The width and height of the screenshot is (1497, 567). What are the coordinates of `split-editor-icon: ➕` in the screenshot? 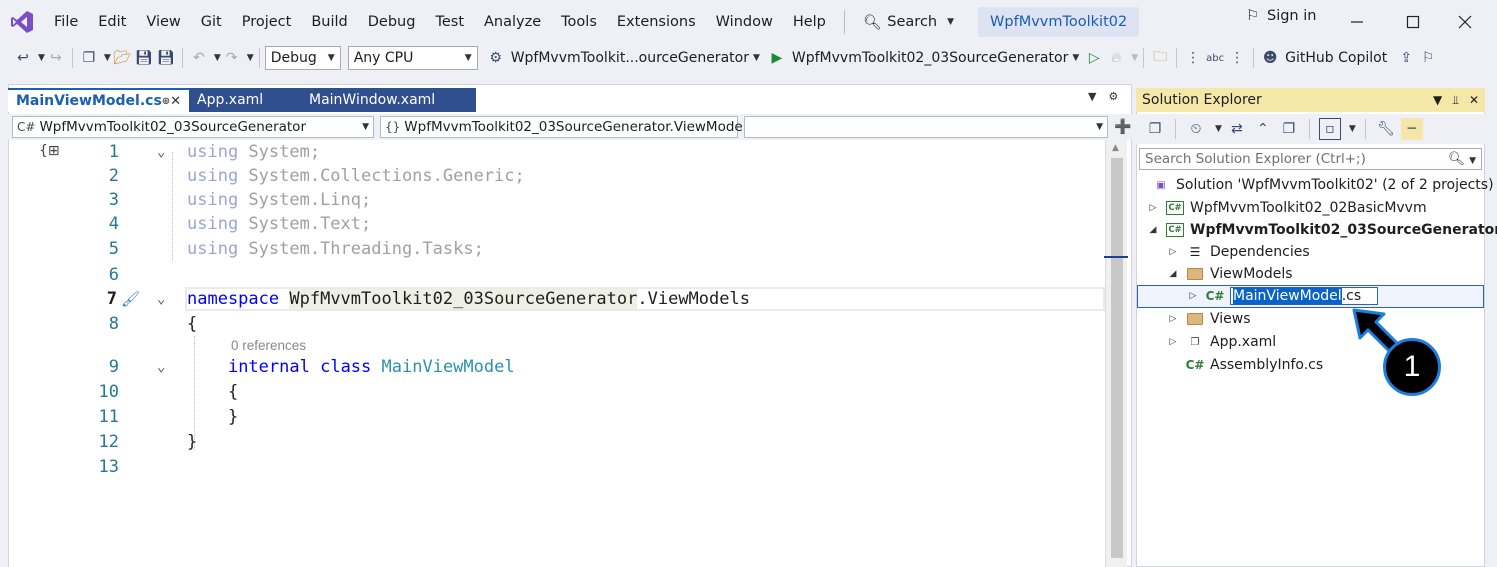 It's located at (1122, 127).